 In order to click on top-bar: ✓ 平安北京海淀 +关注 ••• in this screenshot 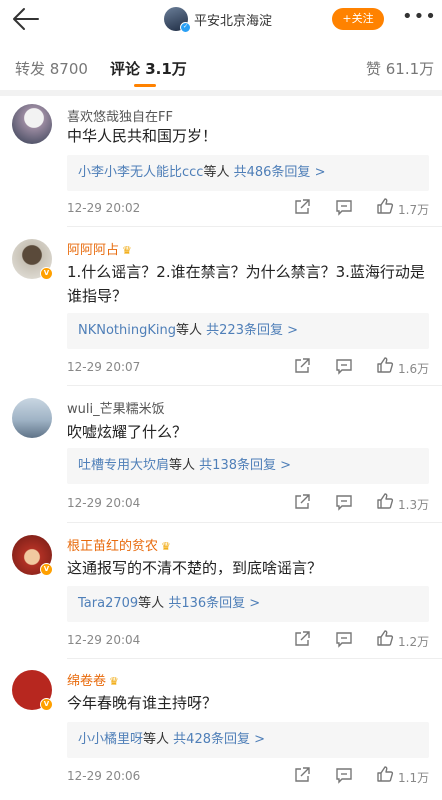, I will do `click(221, 19)`.